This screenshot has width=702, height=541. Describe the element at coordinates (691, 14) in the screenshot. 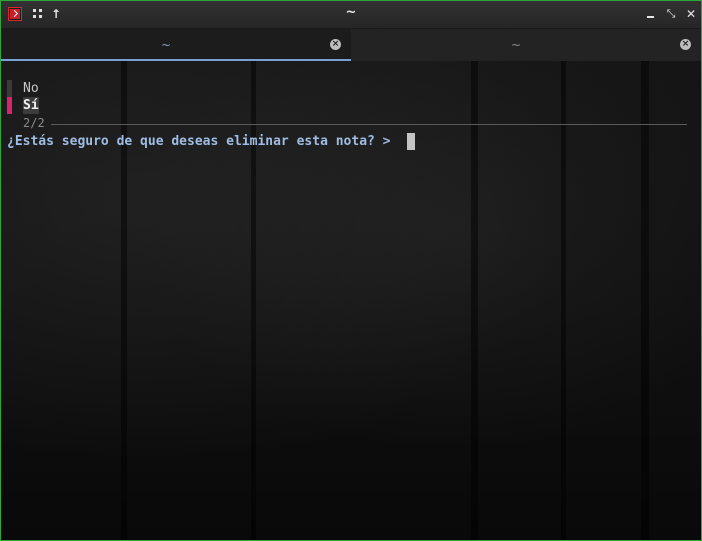

I see `close-button: ✕` at that location.